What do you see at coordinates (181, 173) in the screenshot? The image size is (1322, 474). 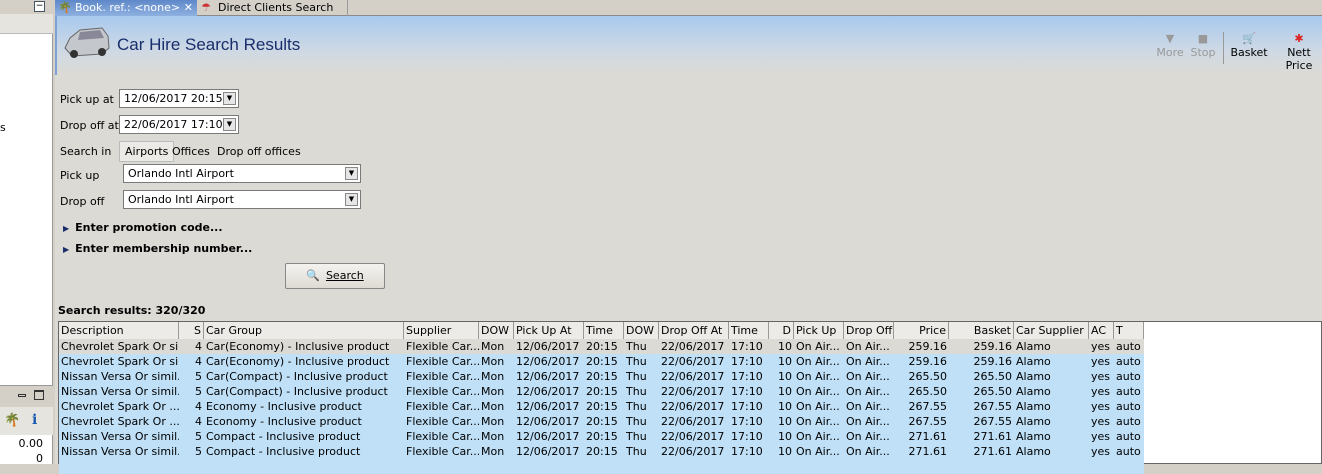 I see `pickup-value: Orlando Intl Airport` at bounding box center [181, 173].